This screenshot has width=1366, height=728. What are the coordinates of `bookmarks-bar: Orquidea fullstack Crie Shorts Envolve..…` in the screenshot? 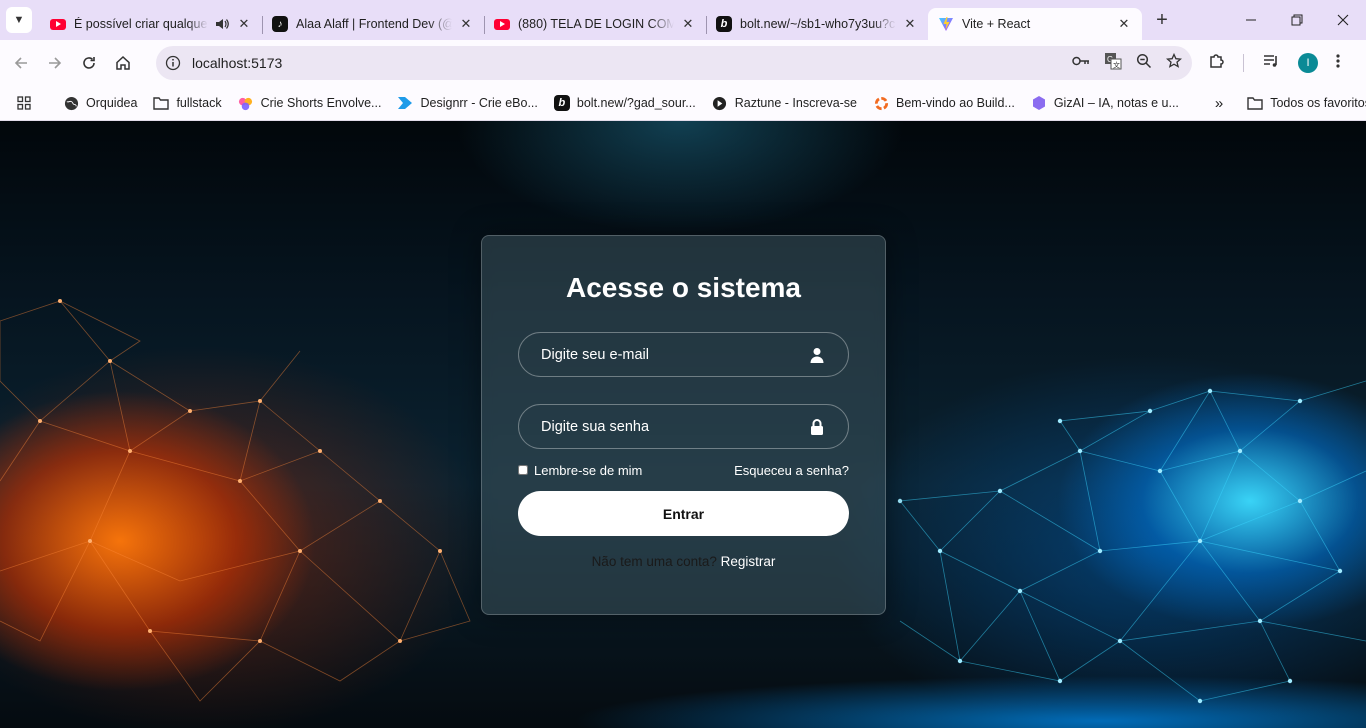 It's located at (683, 103).